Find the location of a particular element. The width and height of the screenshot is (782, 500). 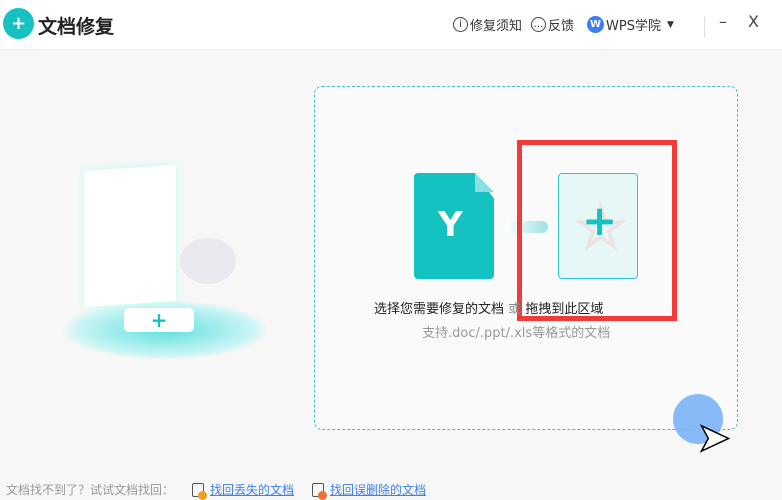

repair-notice-button: i 修复须知 is located at coordinates (487, 24).